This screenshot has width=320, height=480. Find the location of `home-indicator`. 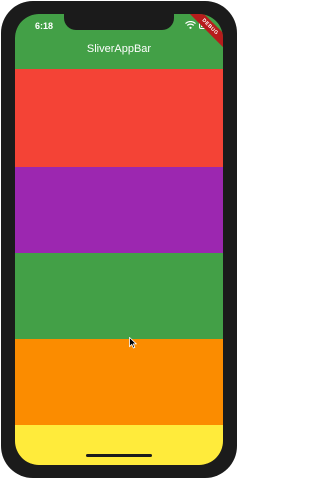

home-indicator is located at coordinates (119, 455).